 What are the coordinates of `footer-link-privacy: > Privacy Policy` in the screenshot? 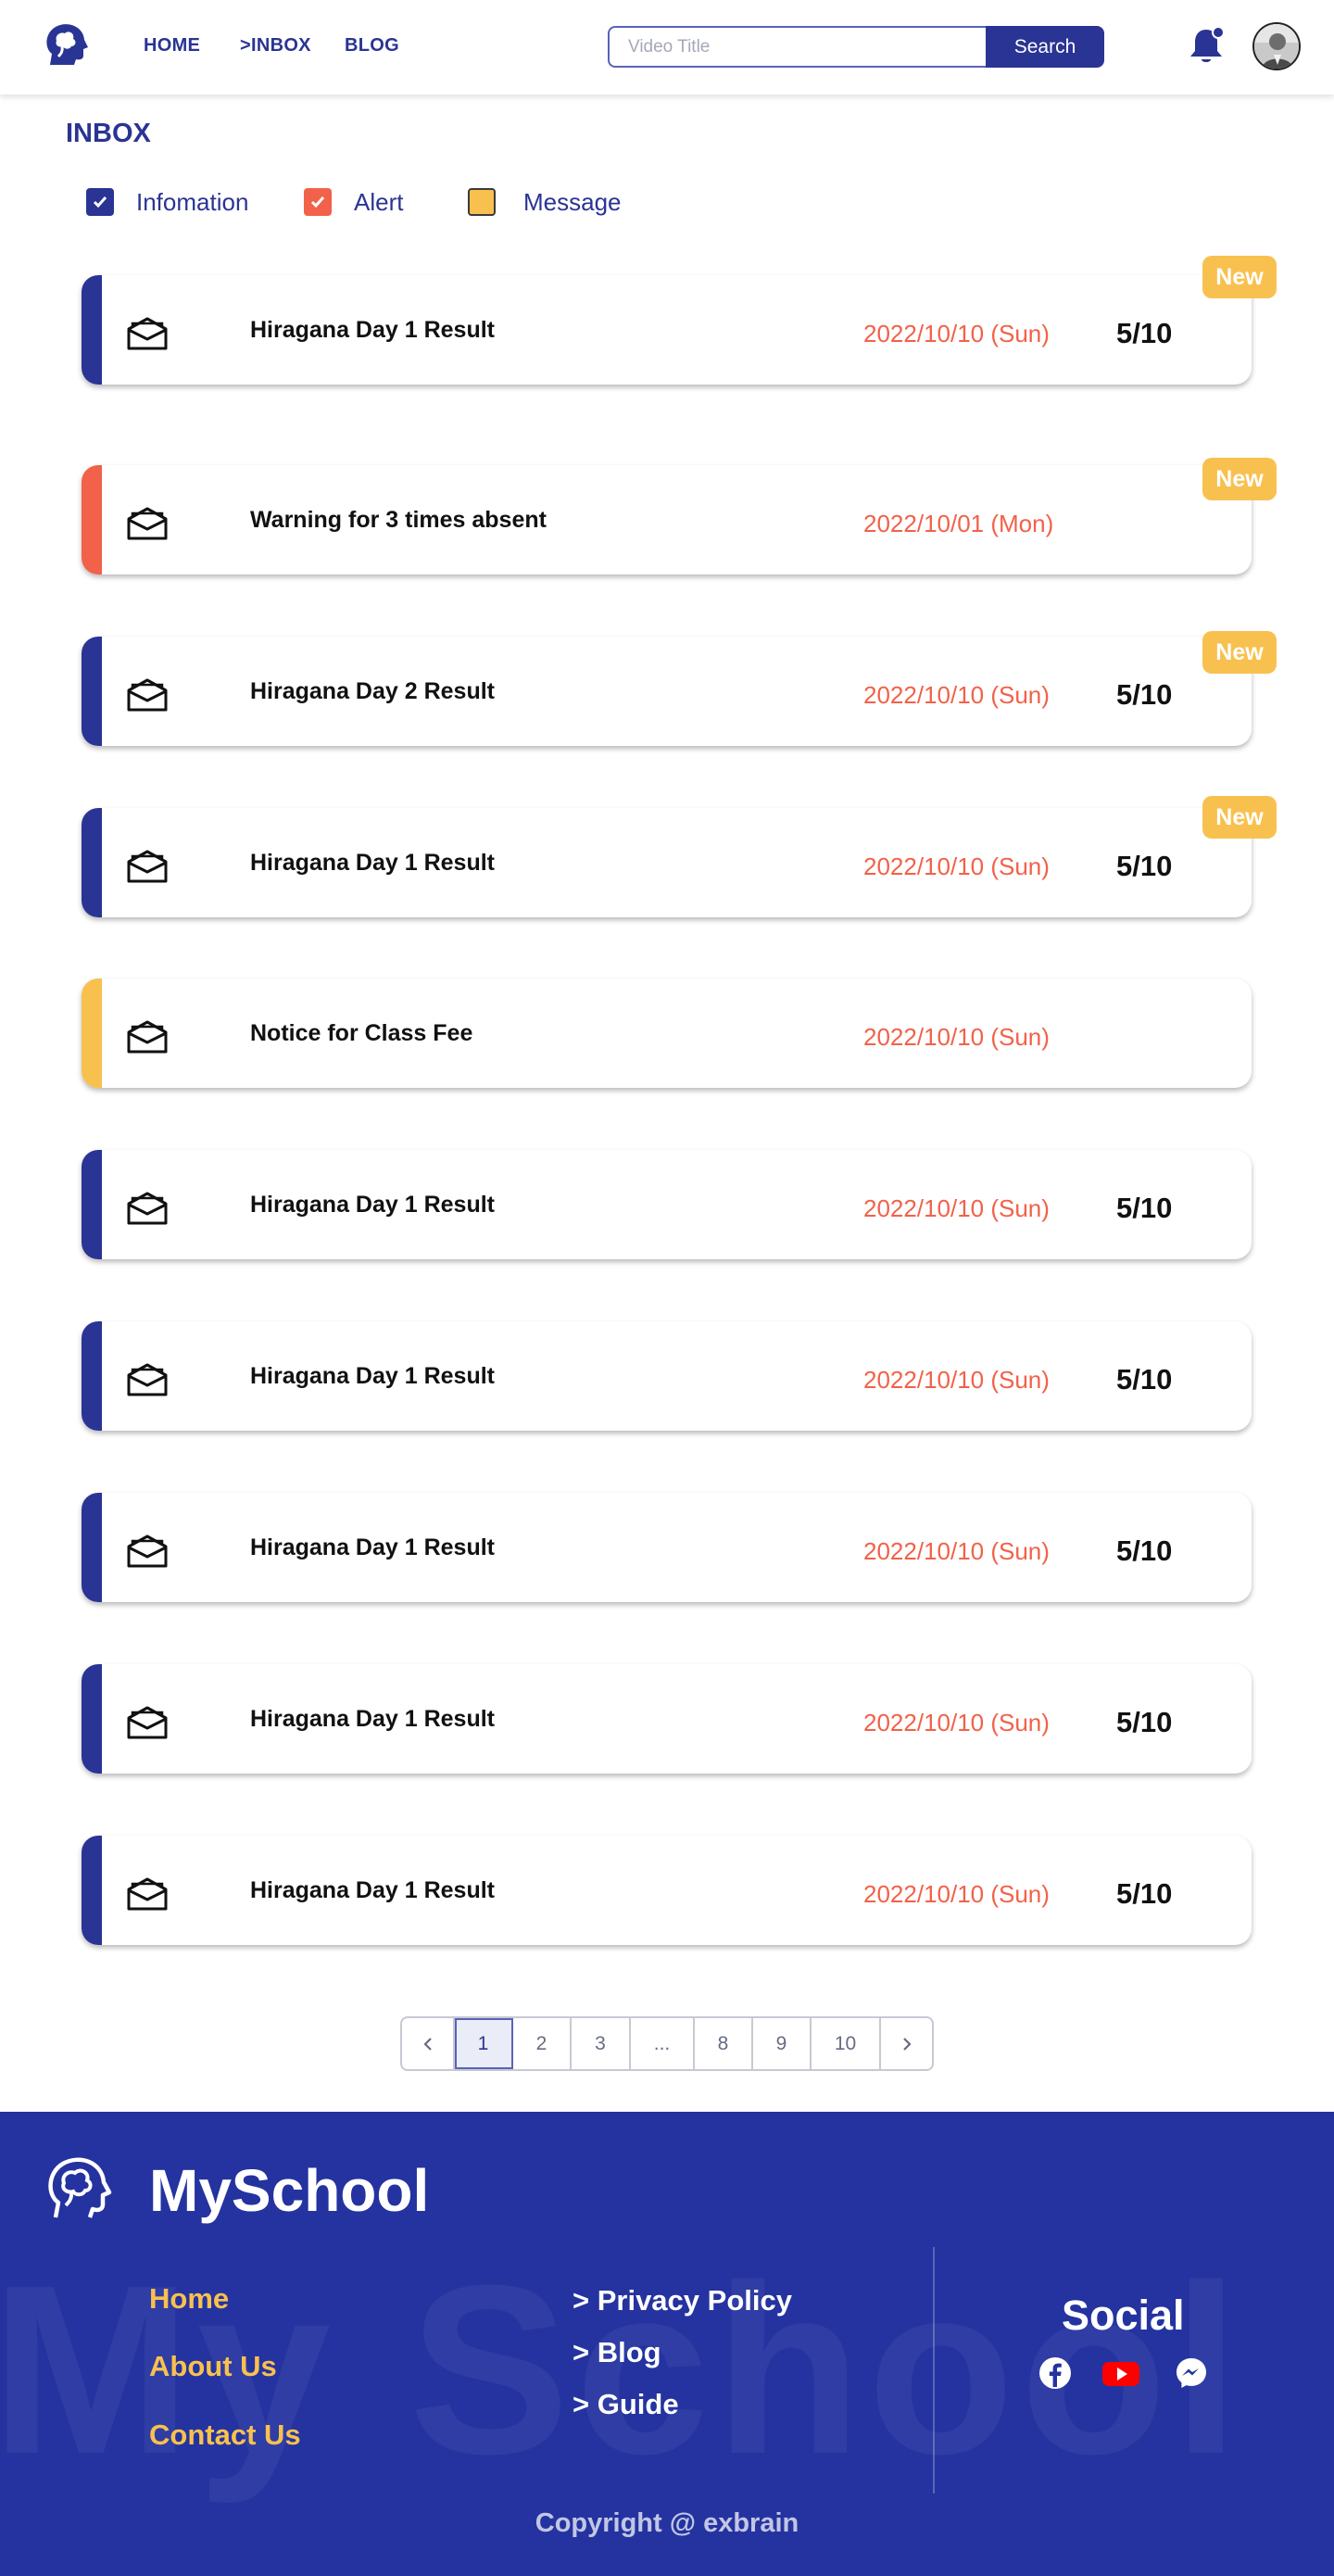 It's located at (683, 2300).